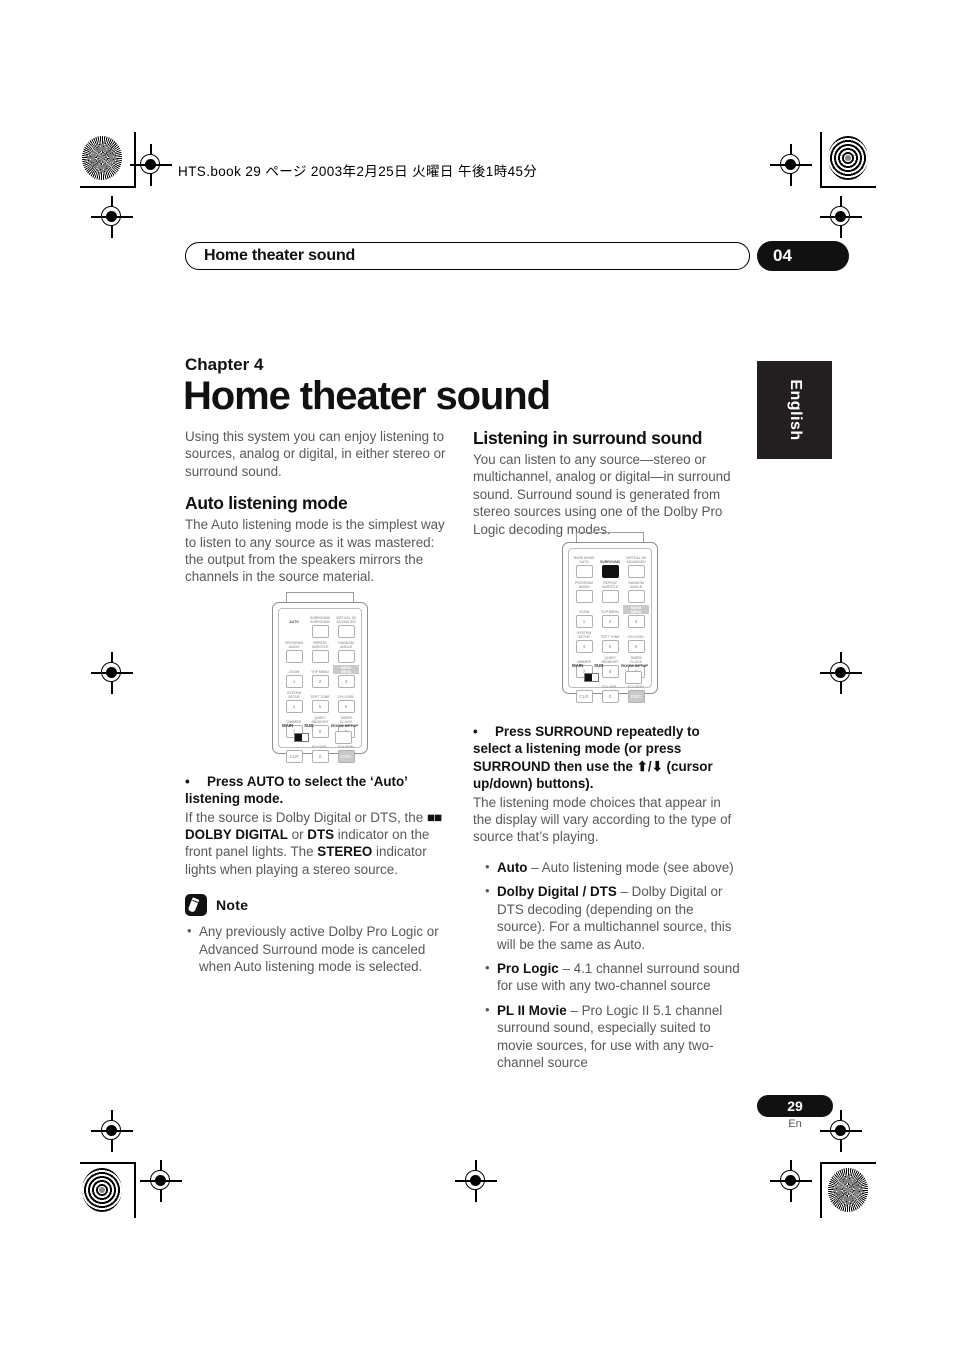 The height and width of the screenshot is (1351, 954). I want to click on registration-mark-right-upper, so click(841, 217).